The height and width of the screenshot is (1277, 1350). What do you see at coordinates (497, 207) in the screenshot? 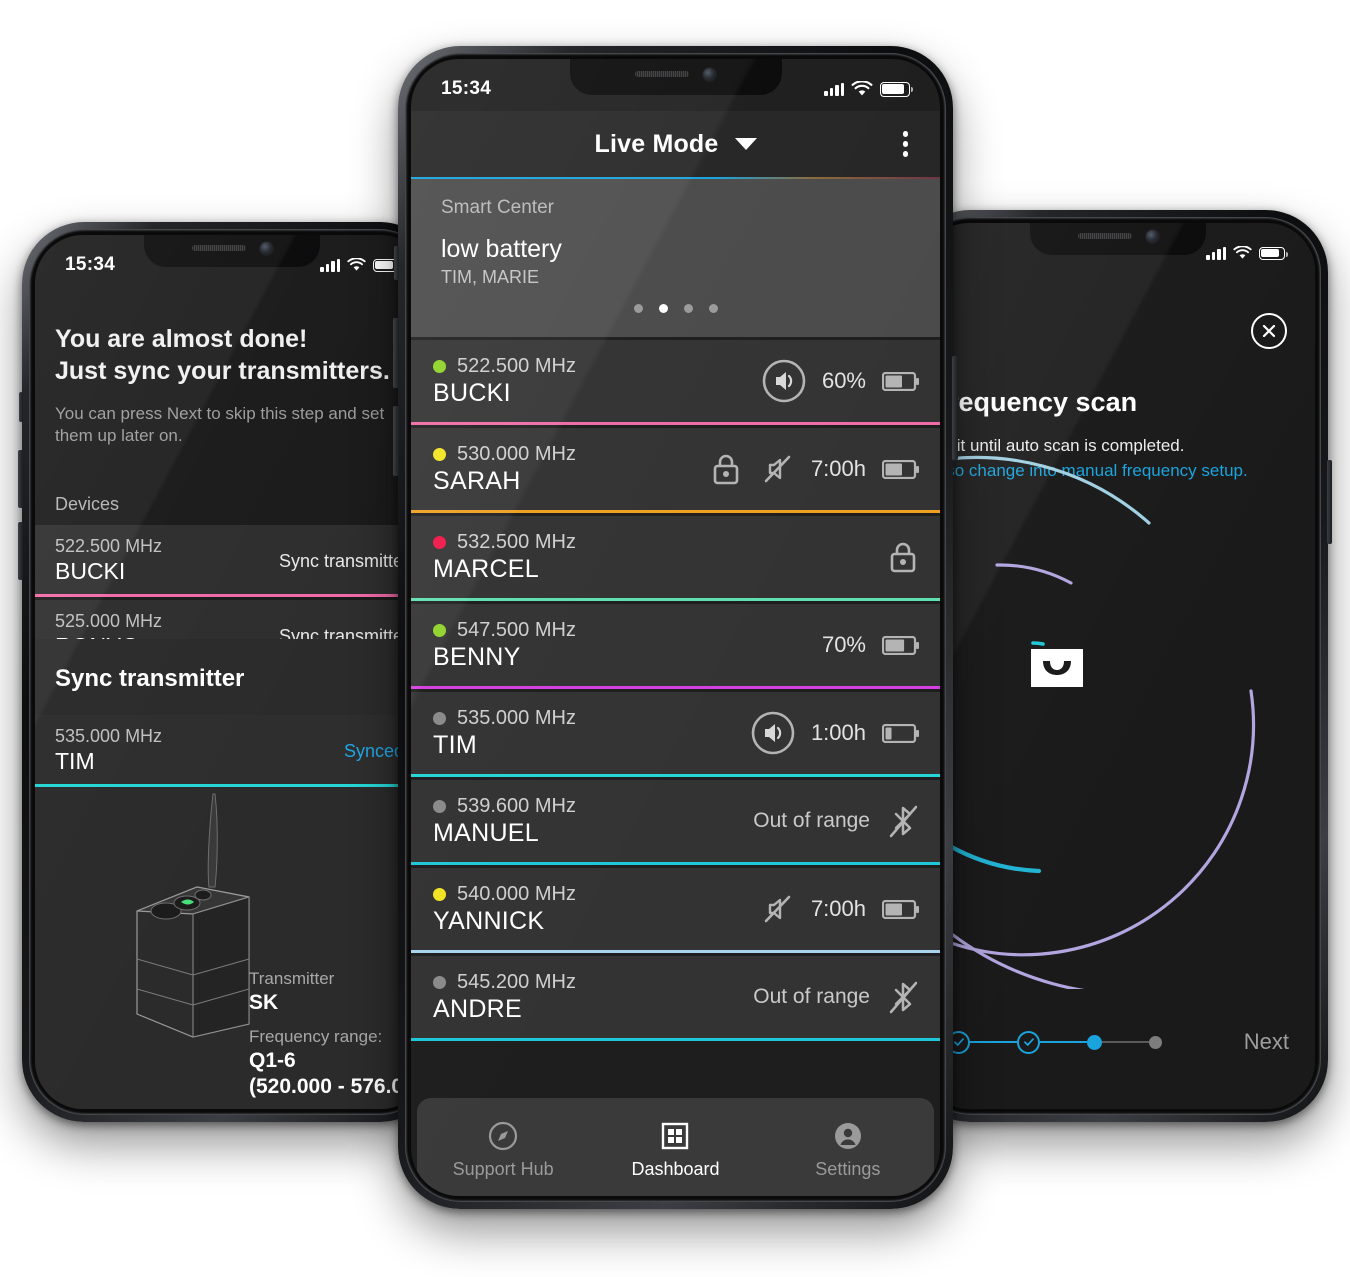
I see `smart-center-label: Smart Center` at bounding box center [497, 207].